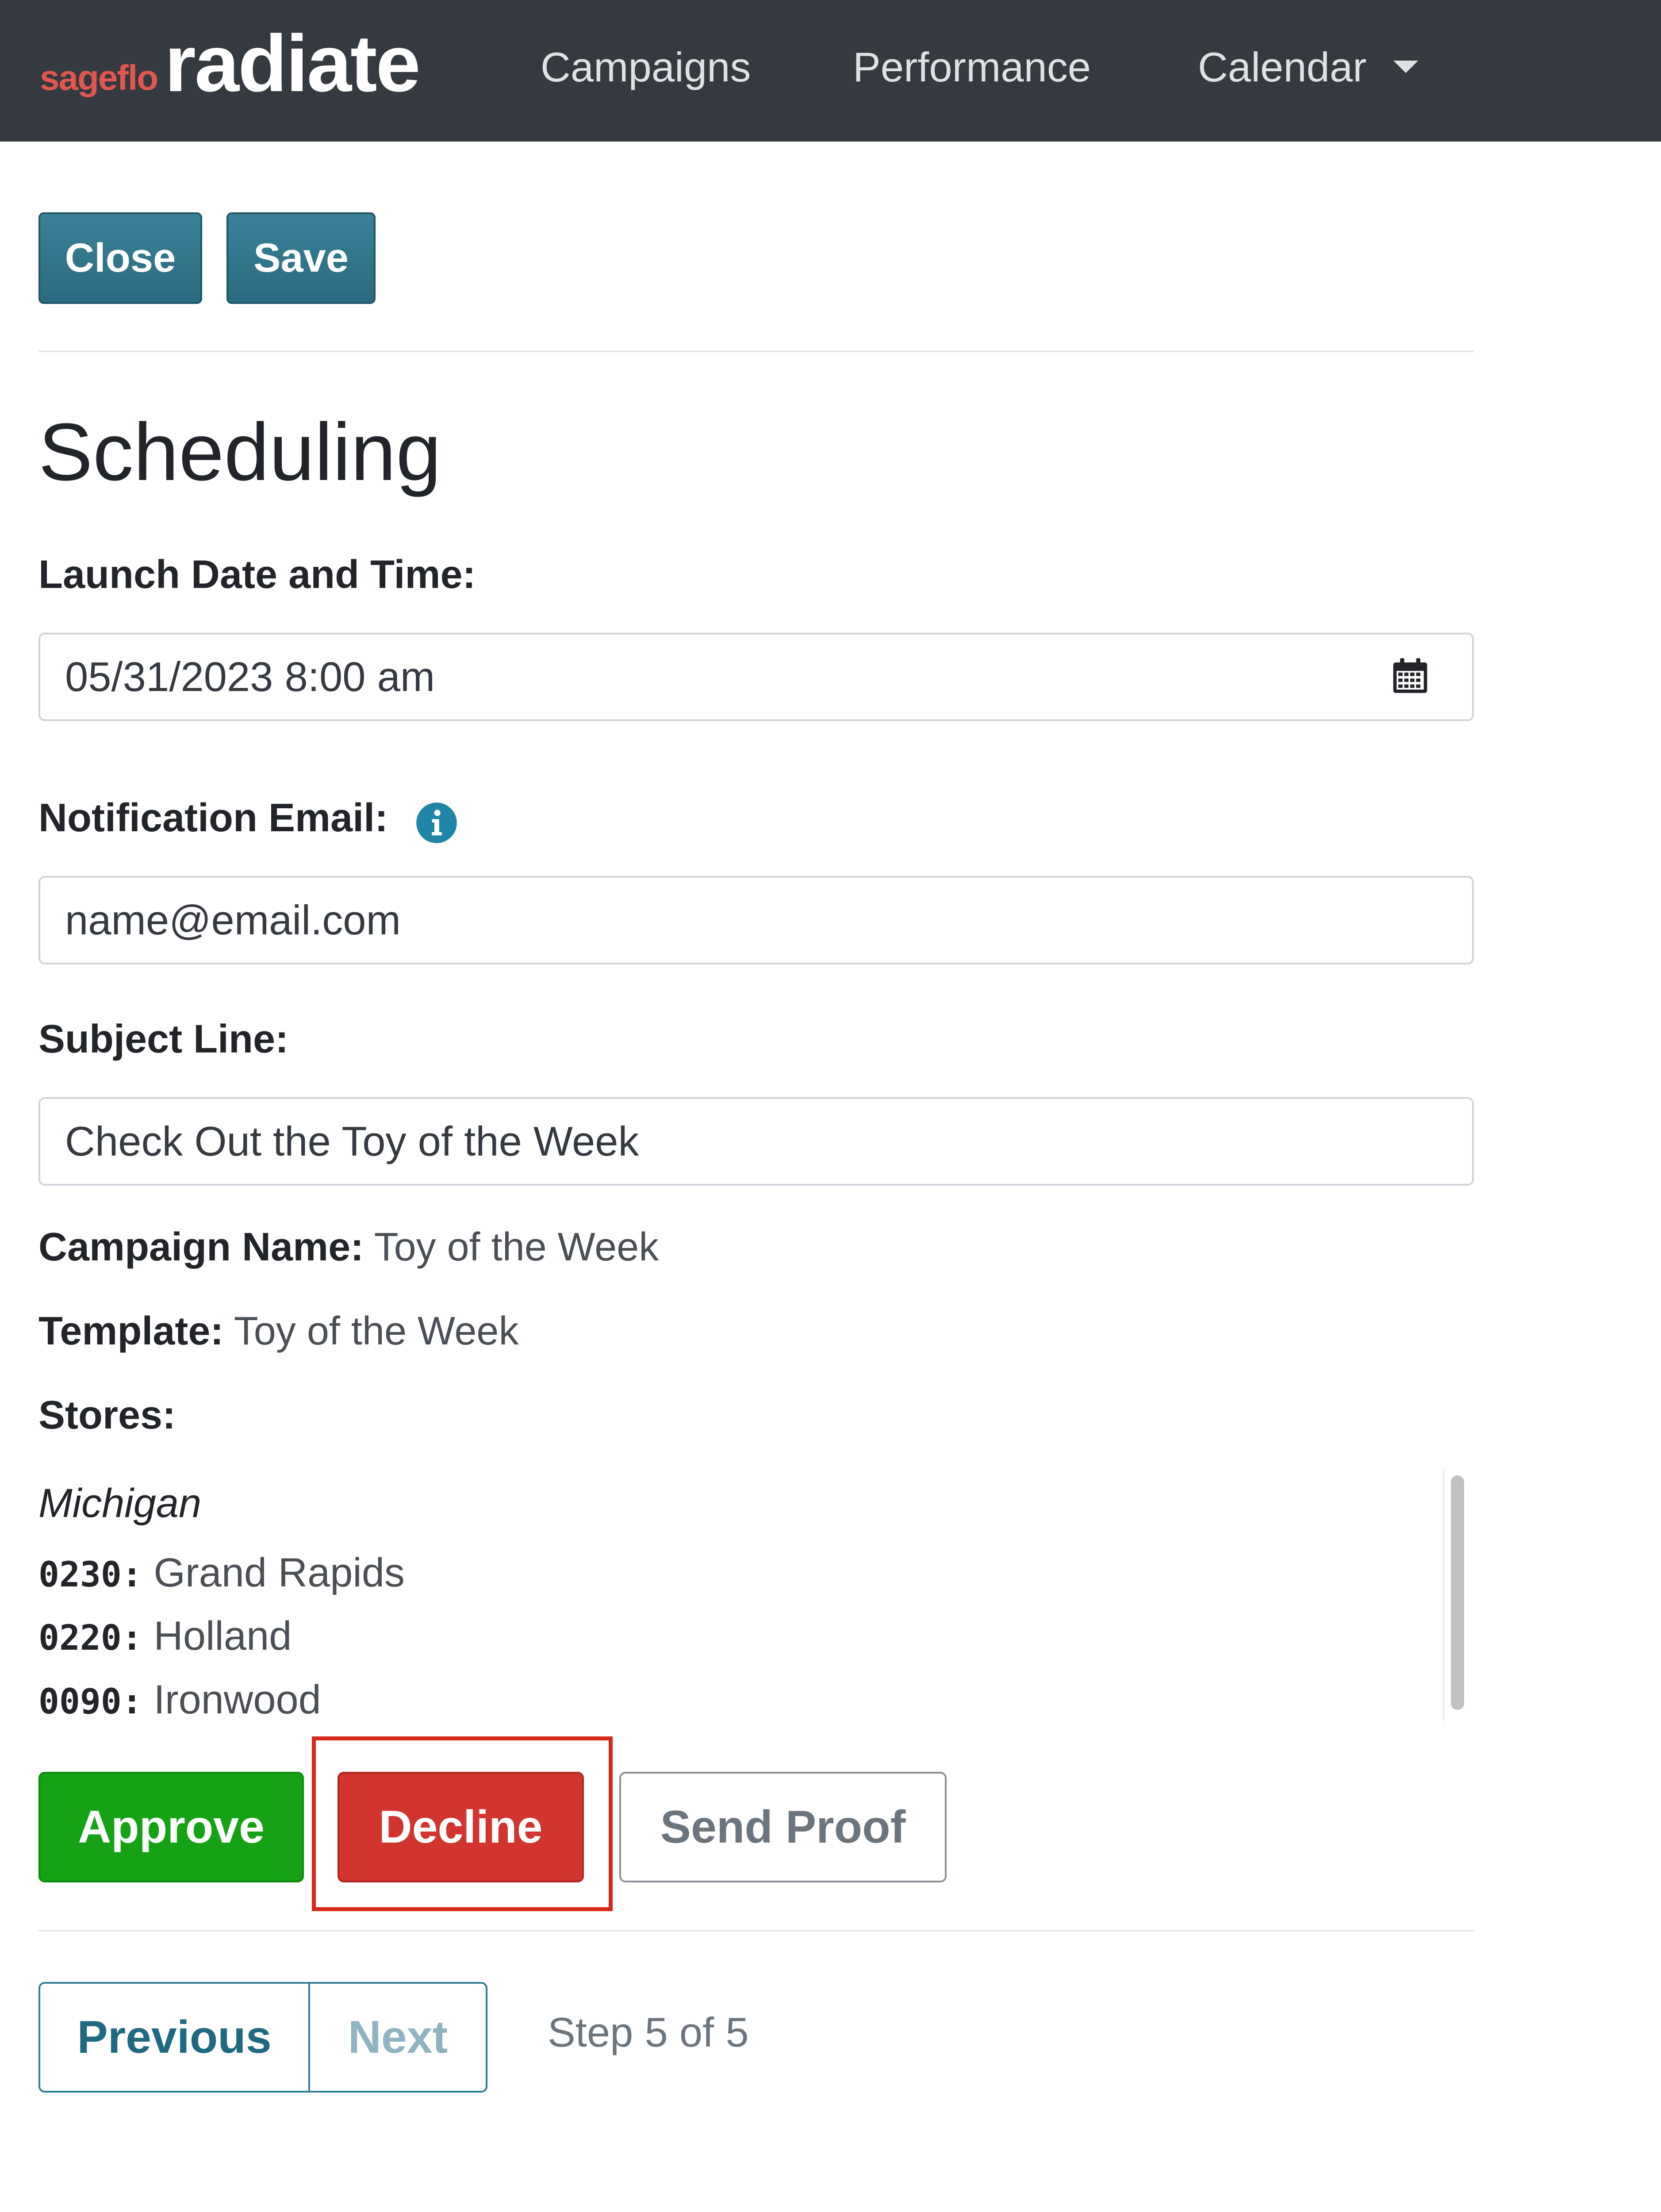 The width and height of the screenshot is (1661, 2212). I want to click on page-title: Scheduling, so click(240, 452).